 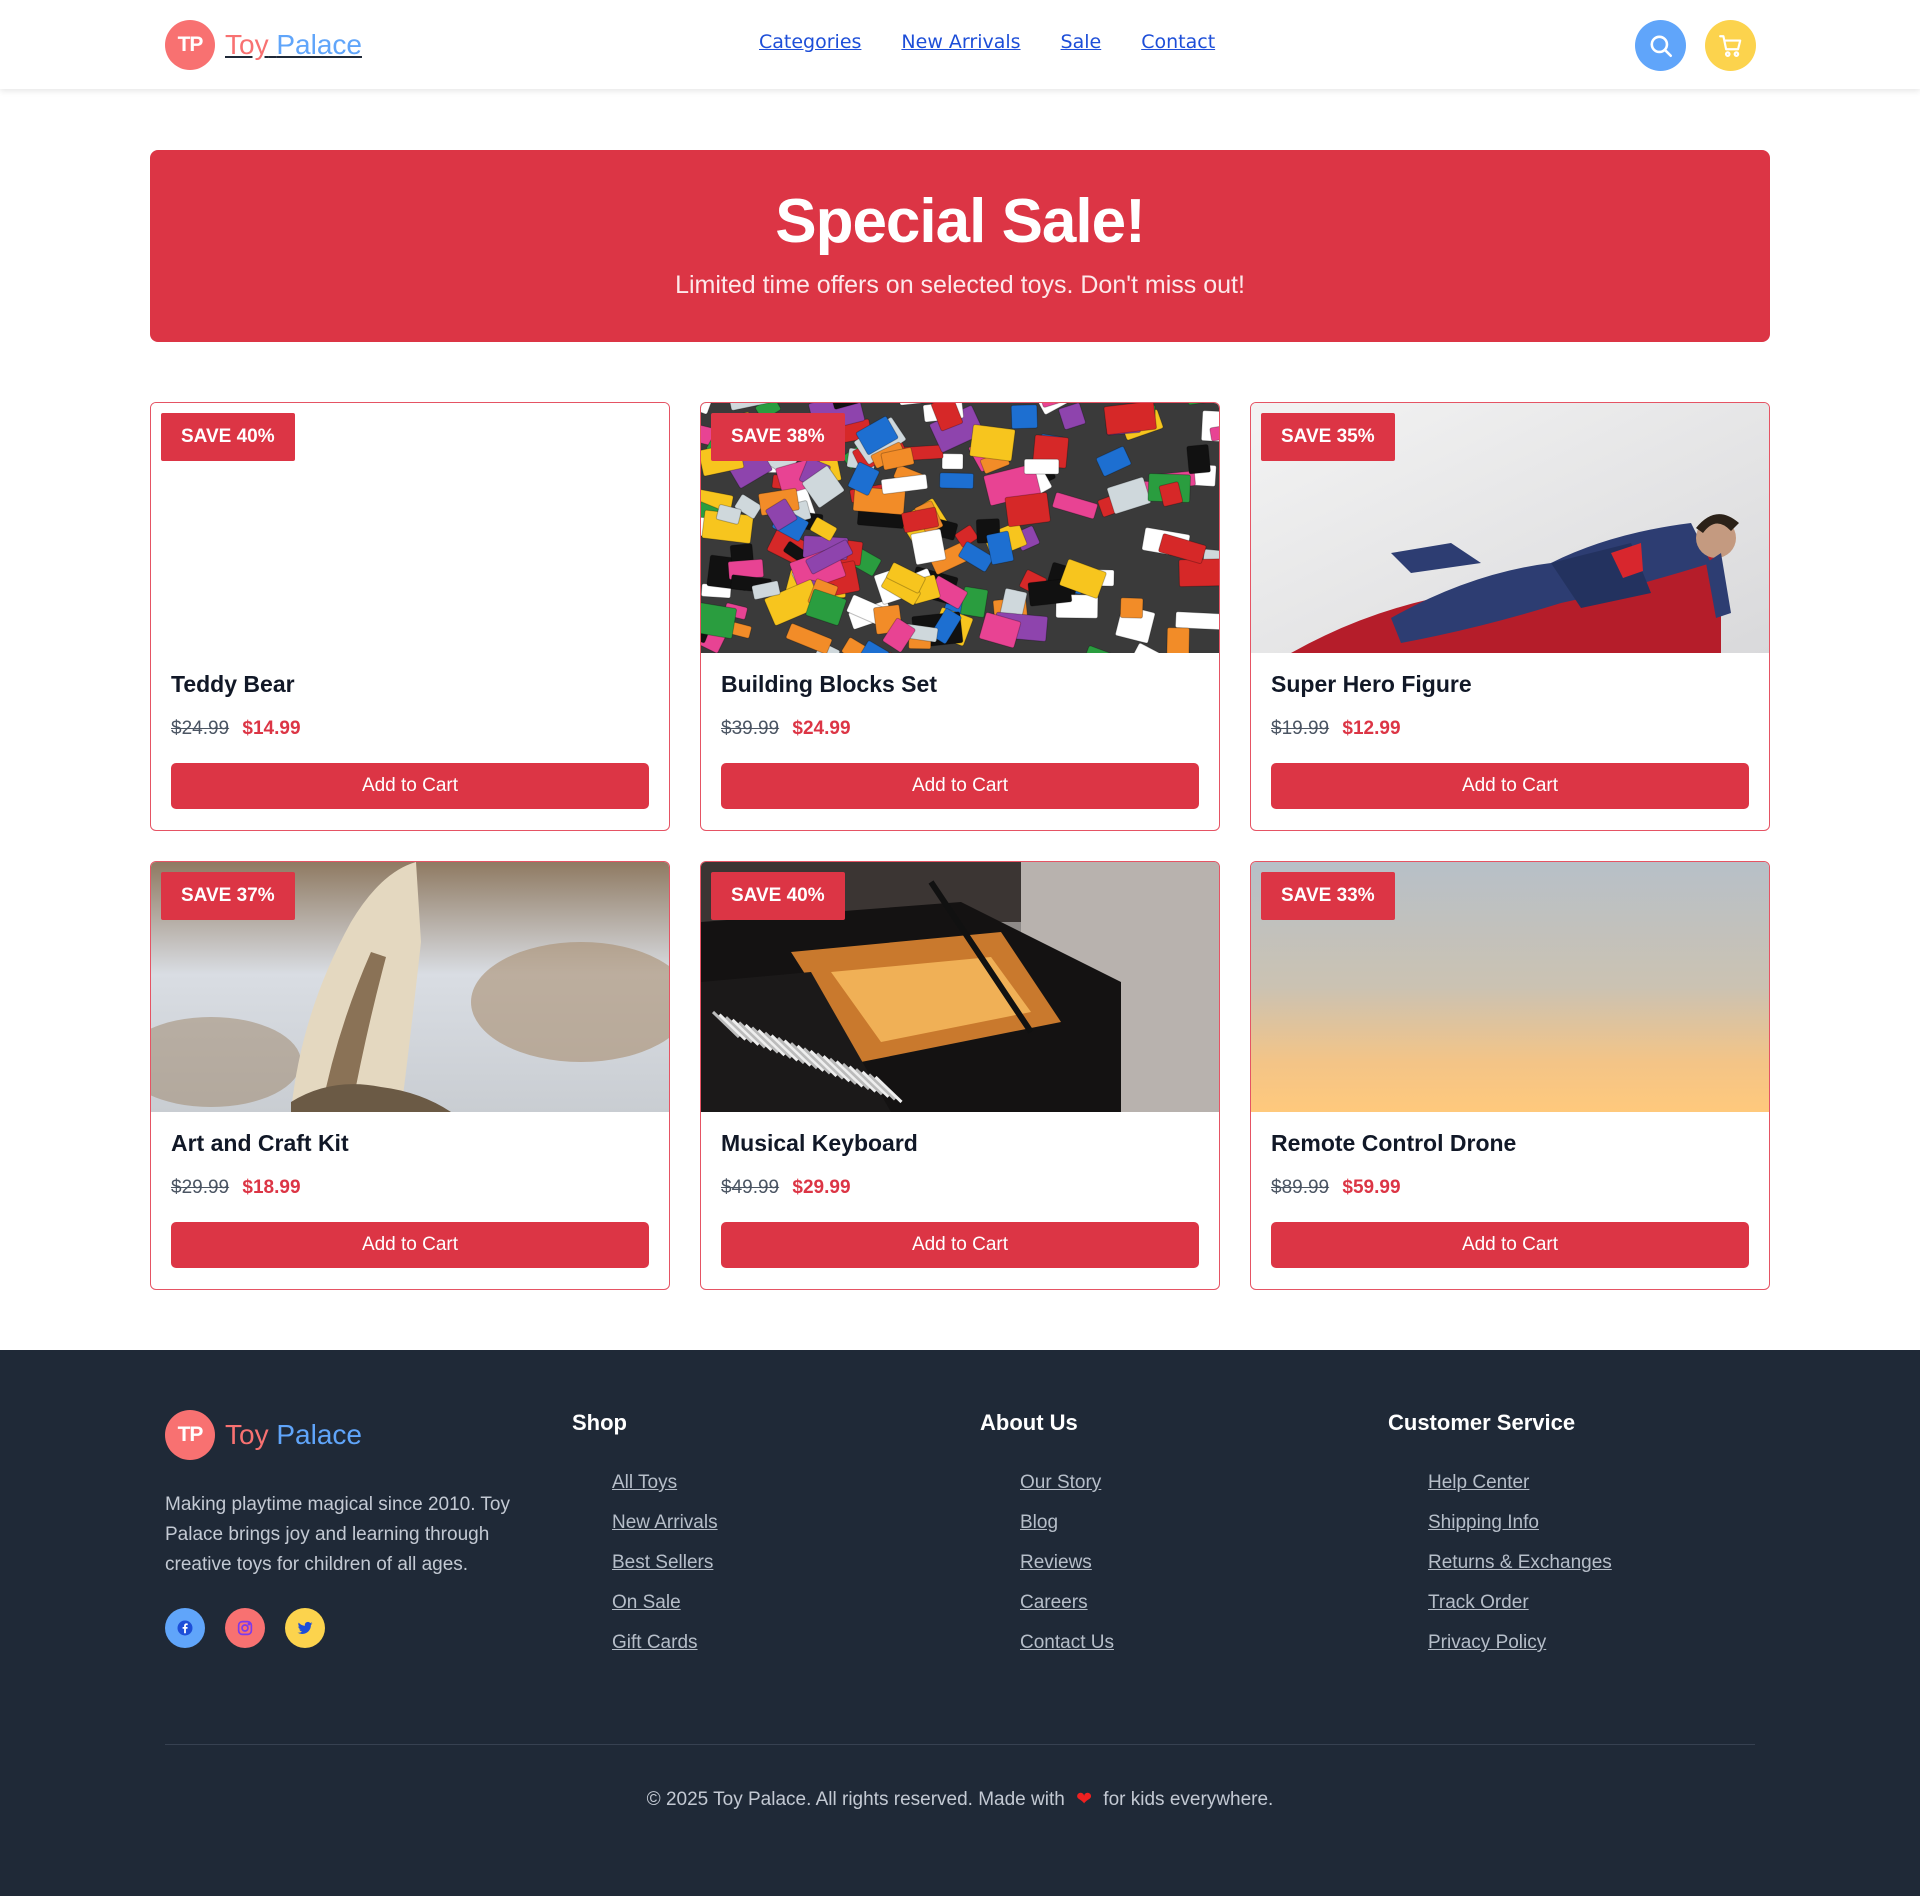 I want to click on footer-logo-text: Toy Palace, so click(x=293, y=1435).